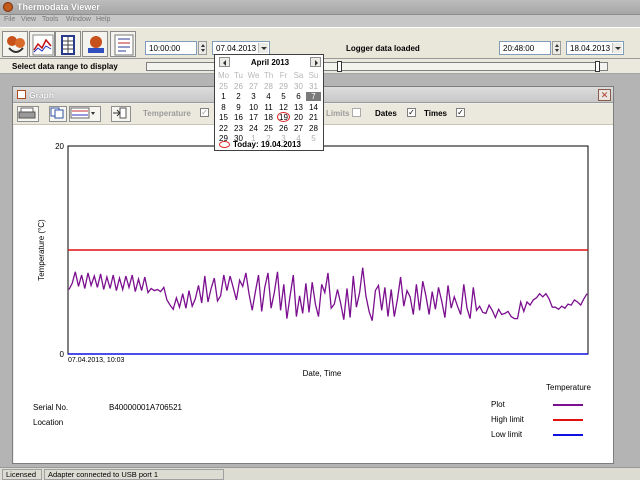 The image size is (640, 480). Describe the element at coordinates (9, 19) in the screenshot. I see `menu-file: File` at that location.